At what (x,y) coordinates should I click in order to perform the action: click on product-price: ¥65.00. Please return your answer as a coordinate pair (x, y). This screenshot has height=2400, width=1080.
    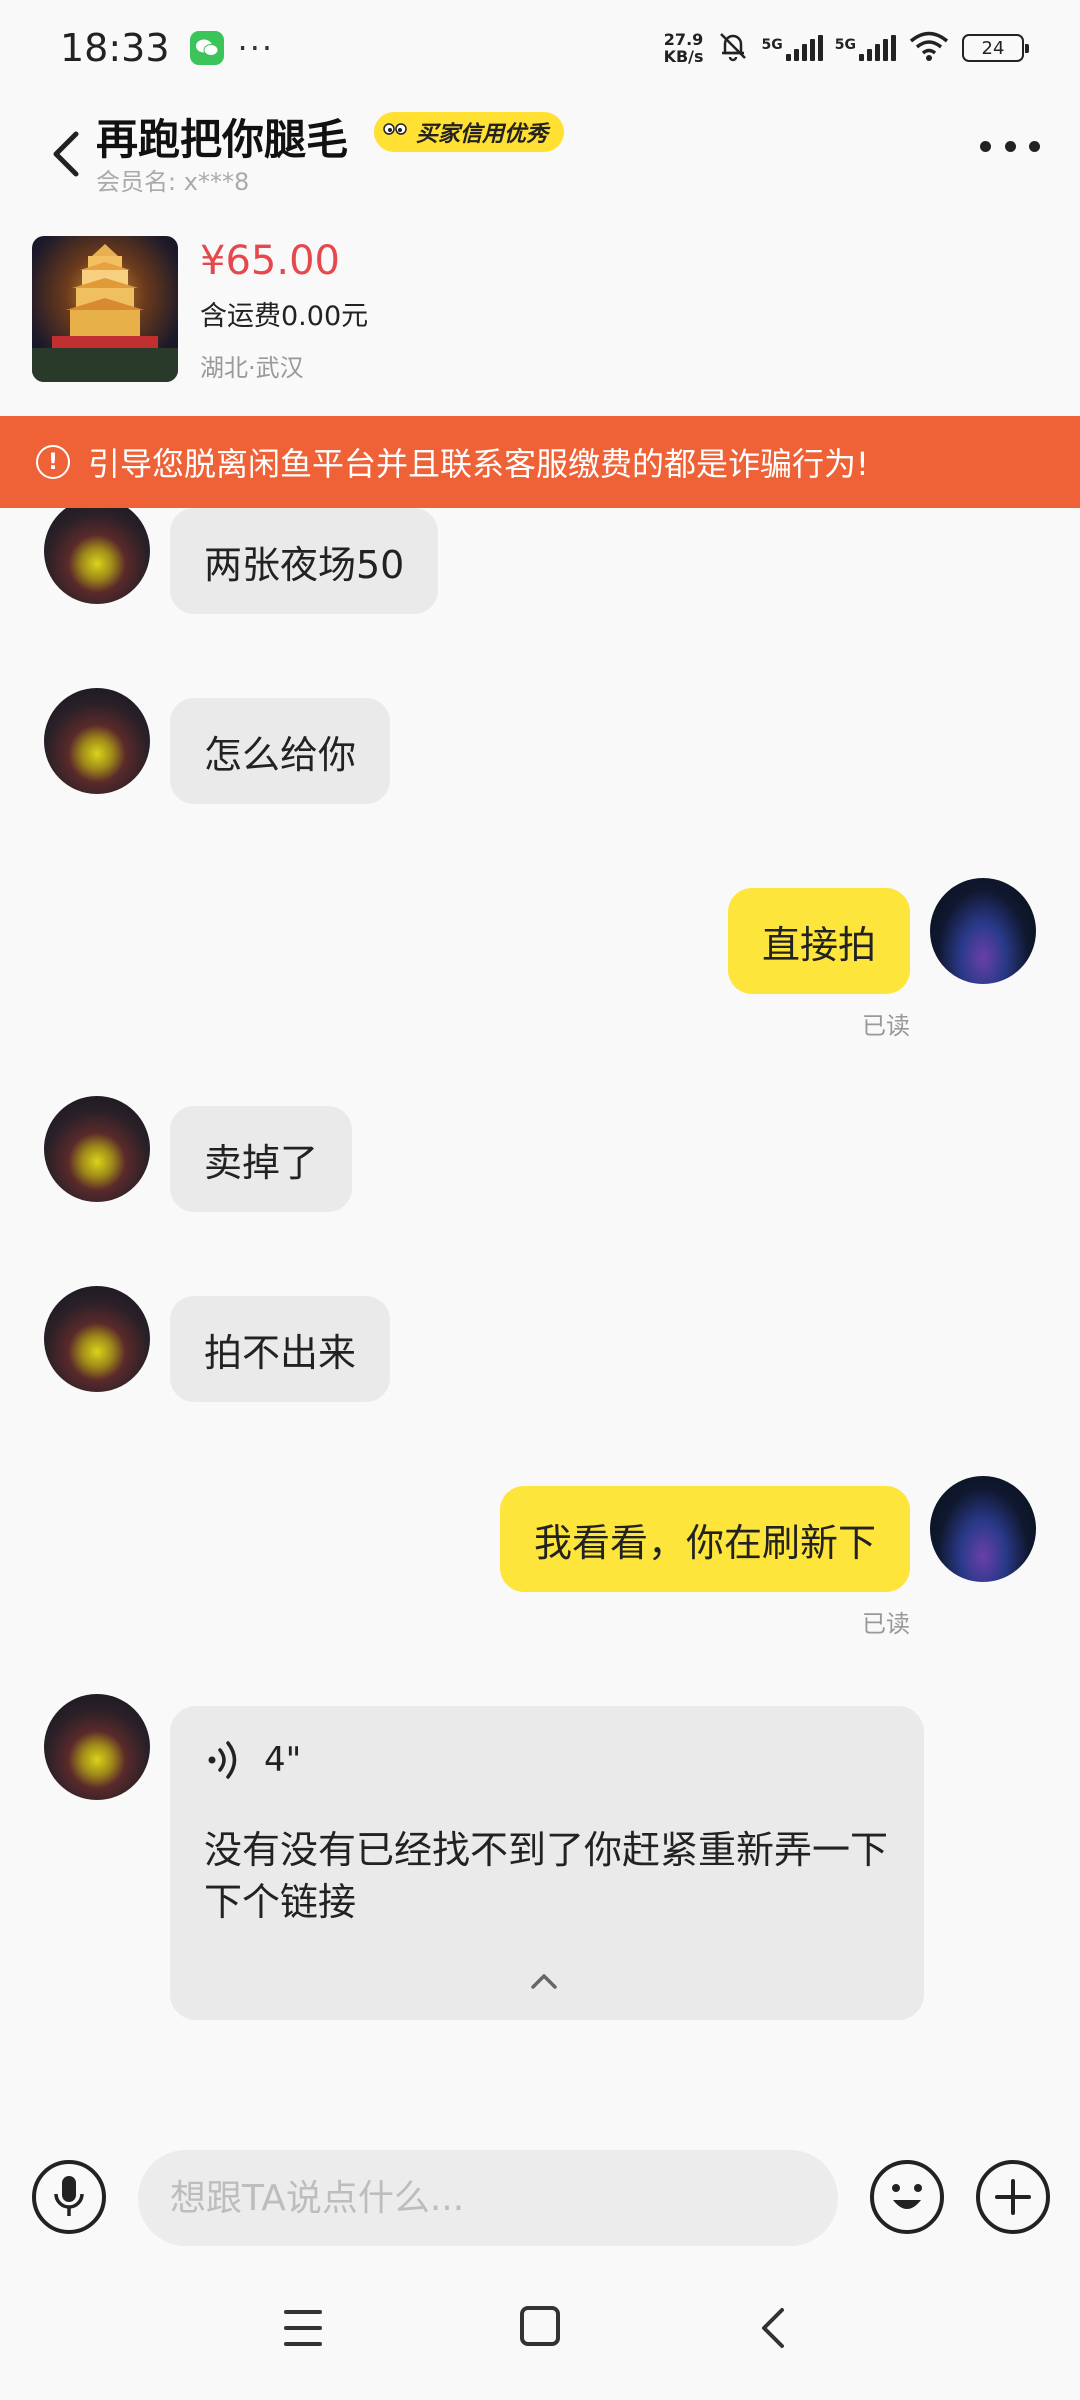
    Looking at the image, I should click on (270, 261).